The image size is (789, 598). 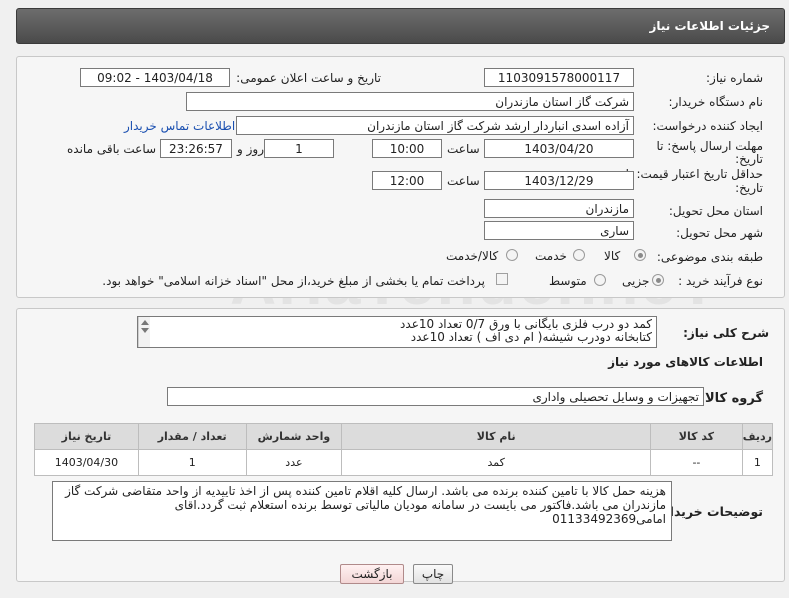 I want to click on table-row: 1 -- کمد عدد 1 1403/04/30, so click(x=404, y=462).